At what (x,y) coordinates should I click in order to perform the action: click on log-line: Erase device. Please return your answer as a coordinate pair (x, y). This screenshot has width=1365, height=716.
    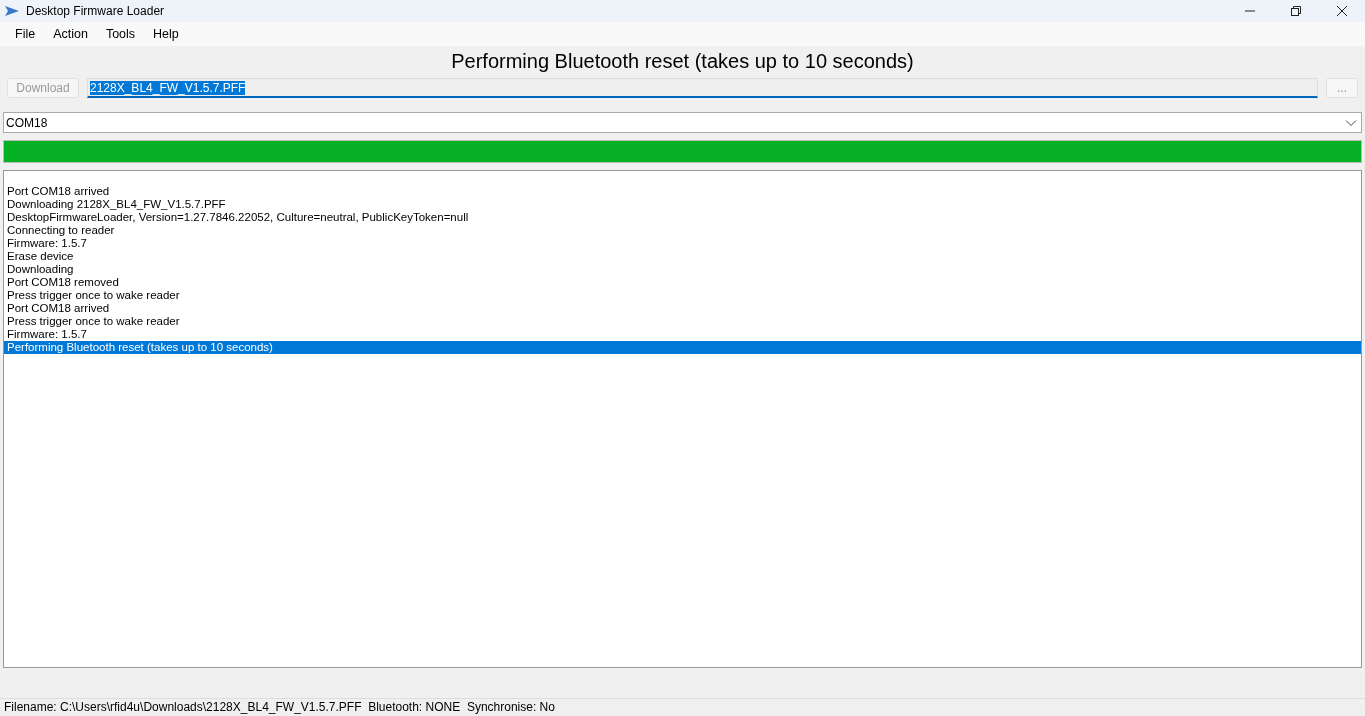
    Looking at the image, I should click on (682, 256).